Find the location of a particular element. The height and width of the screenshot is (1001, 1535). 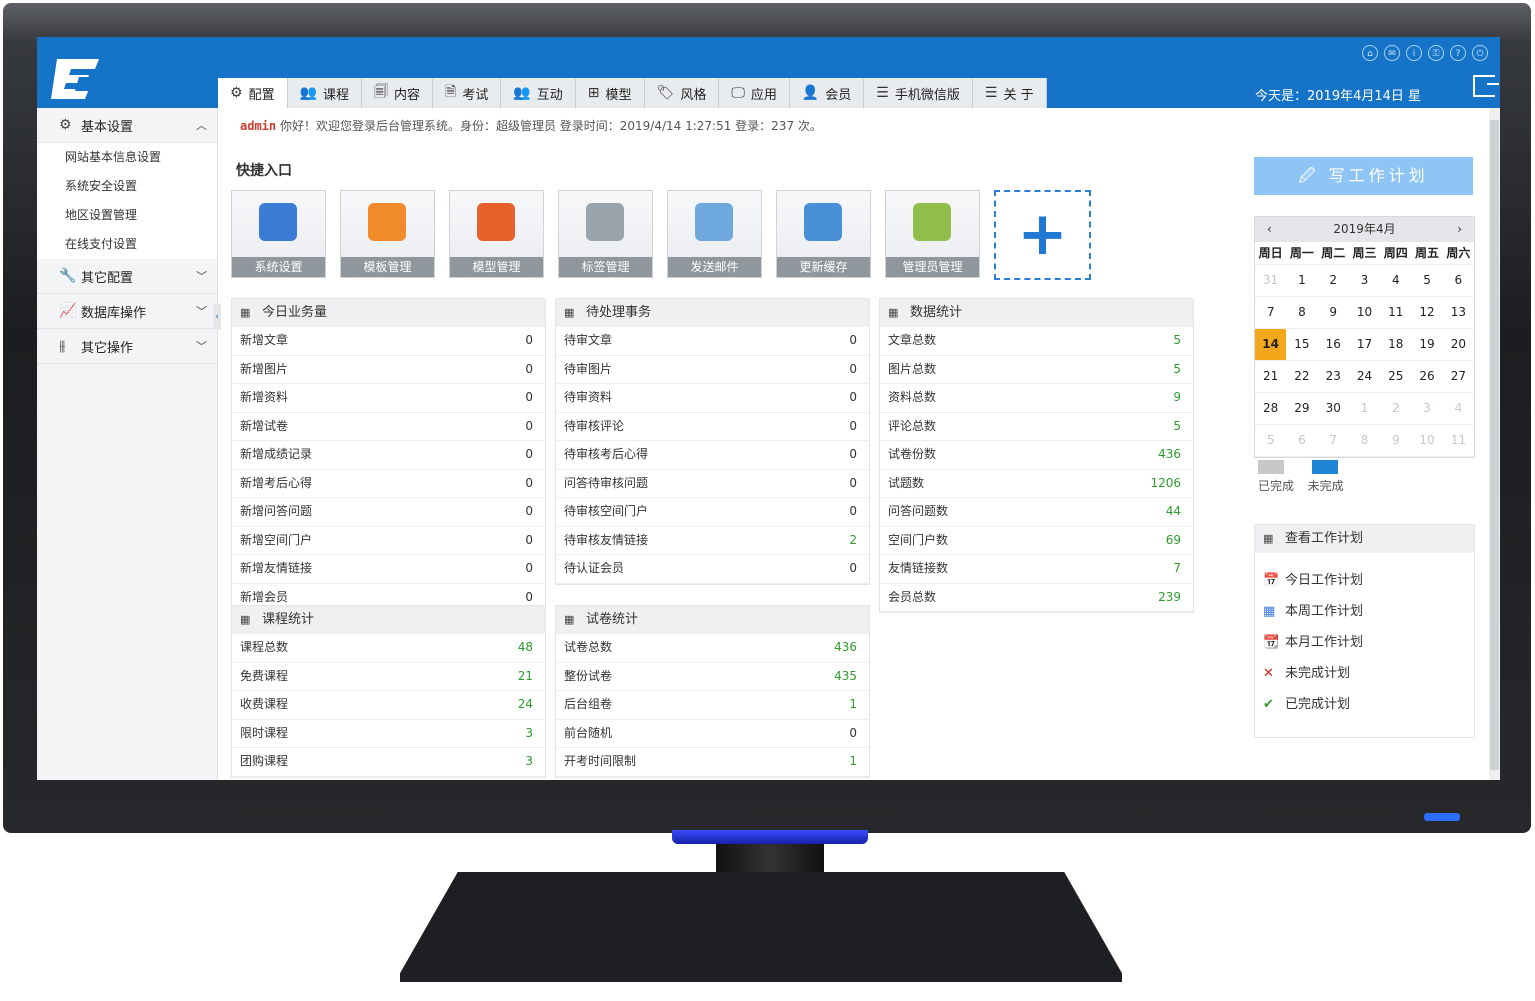

calendar-day: 20 is located at coordinates (1458, 345).